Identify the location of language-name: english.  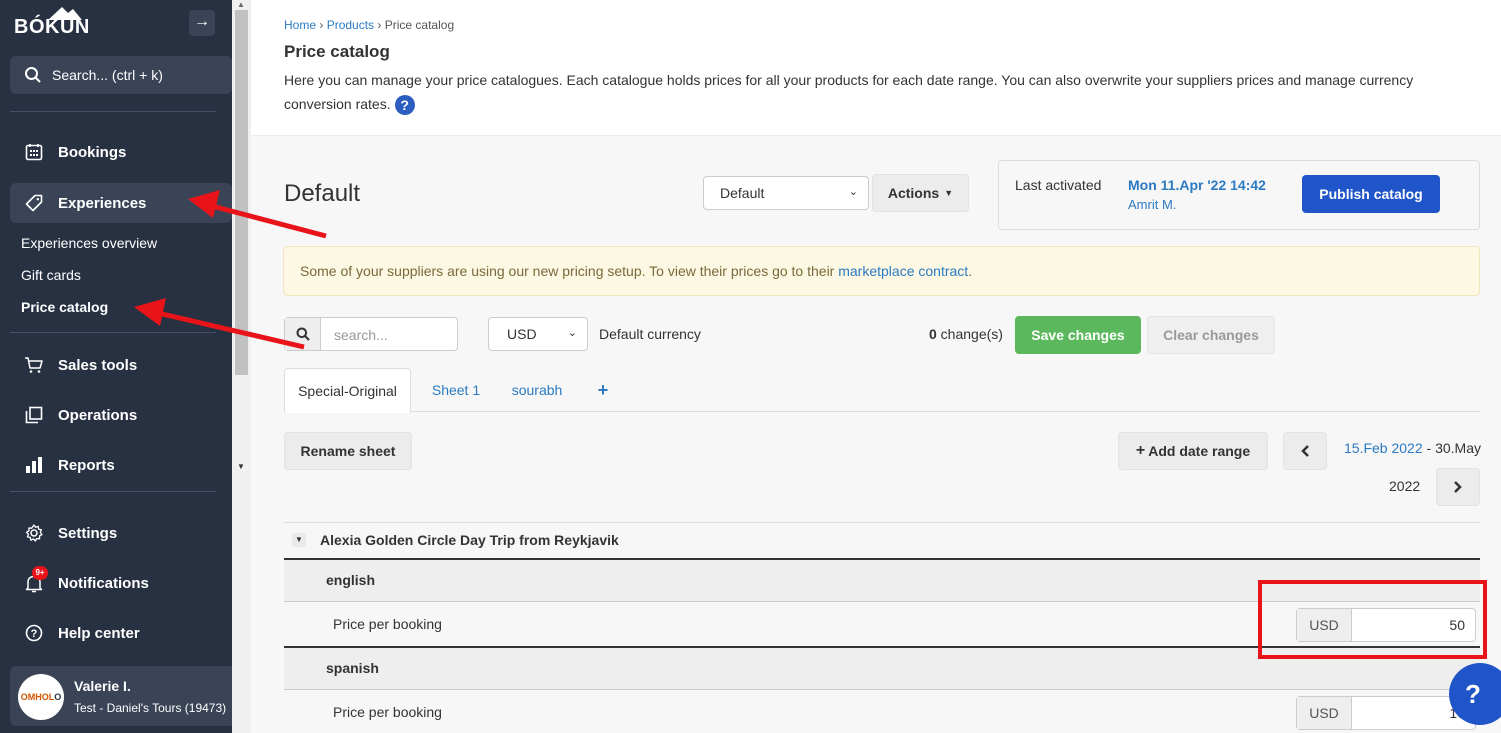
(351, 580).